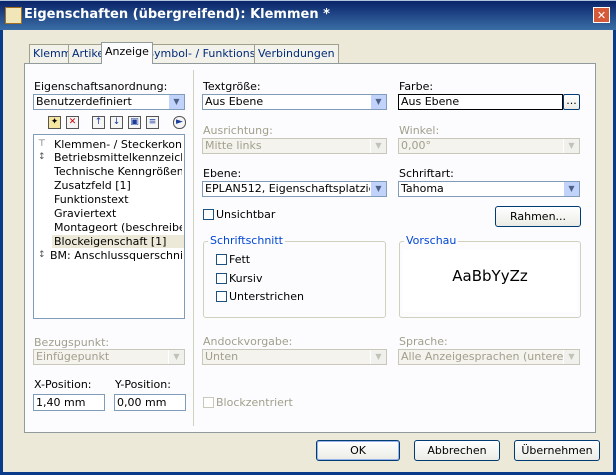  Describe the element at coordinates (416, 86) in the screenshot. I see `farbe-label: Farbe:` at that location.